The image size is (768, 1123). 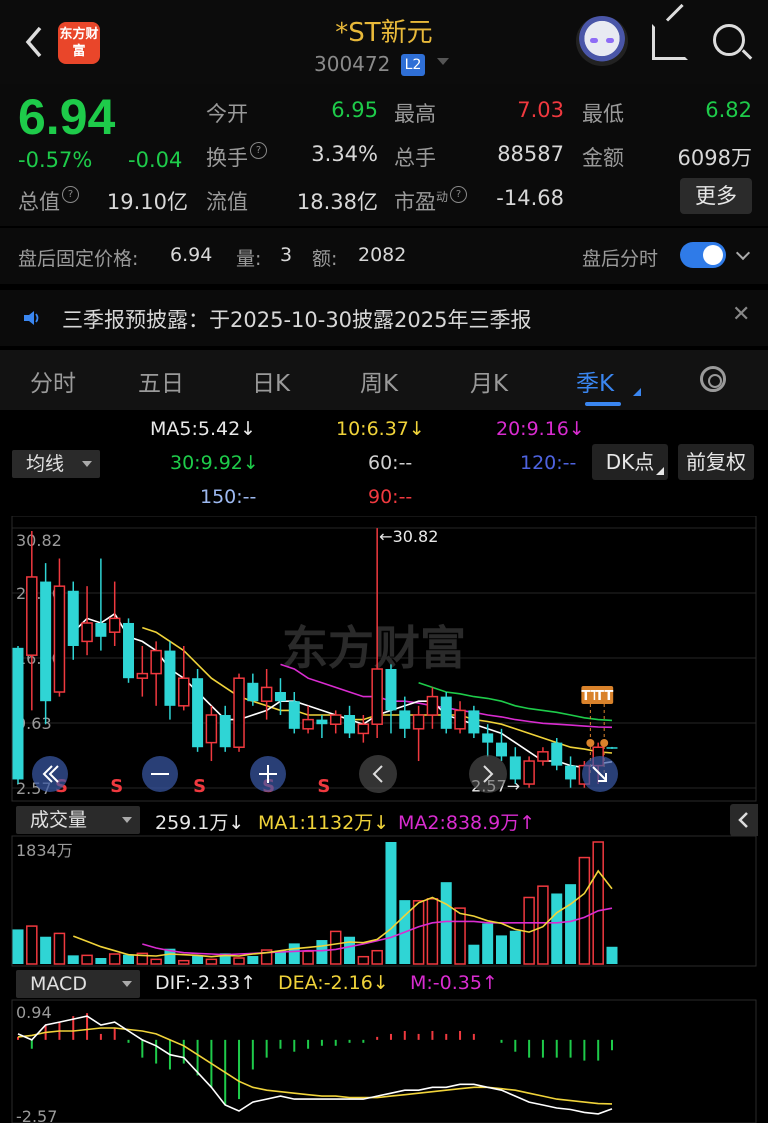 What do you see at coordinates (228, 497) in the screenshot?
I see `ma150-label: 150:--` at bounding box center [228, 497].